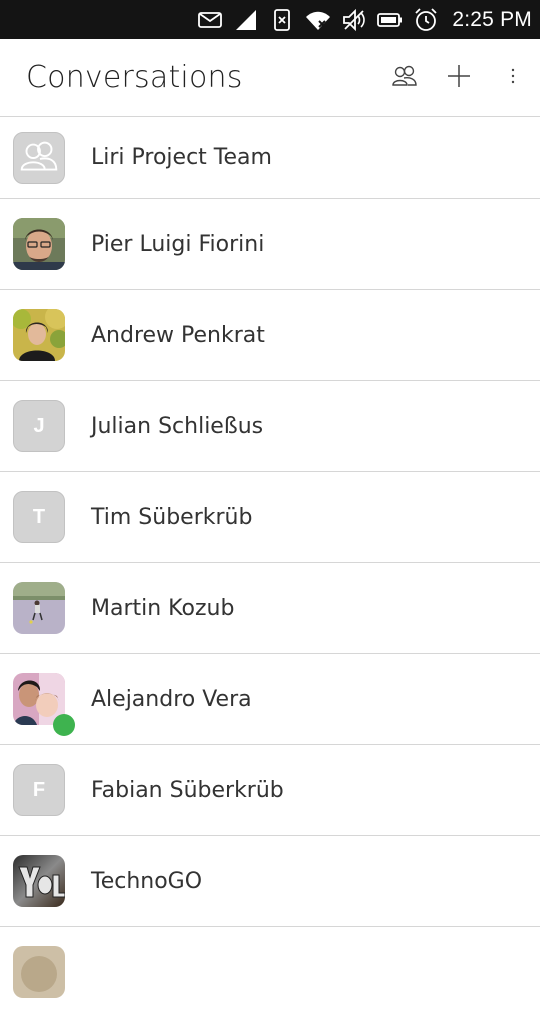 The width and height of the screenshot is (540, 1018). I want to click on conversation-row: J Julian Schließus, so click(270, 426).